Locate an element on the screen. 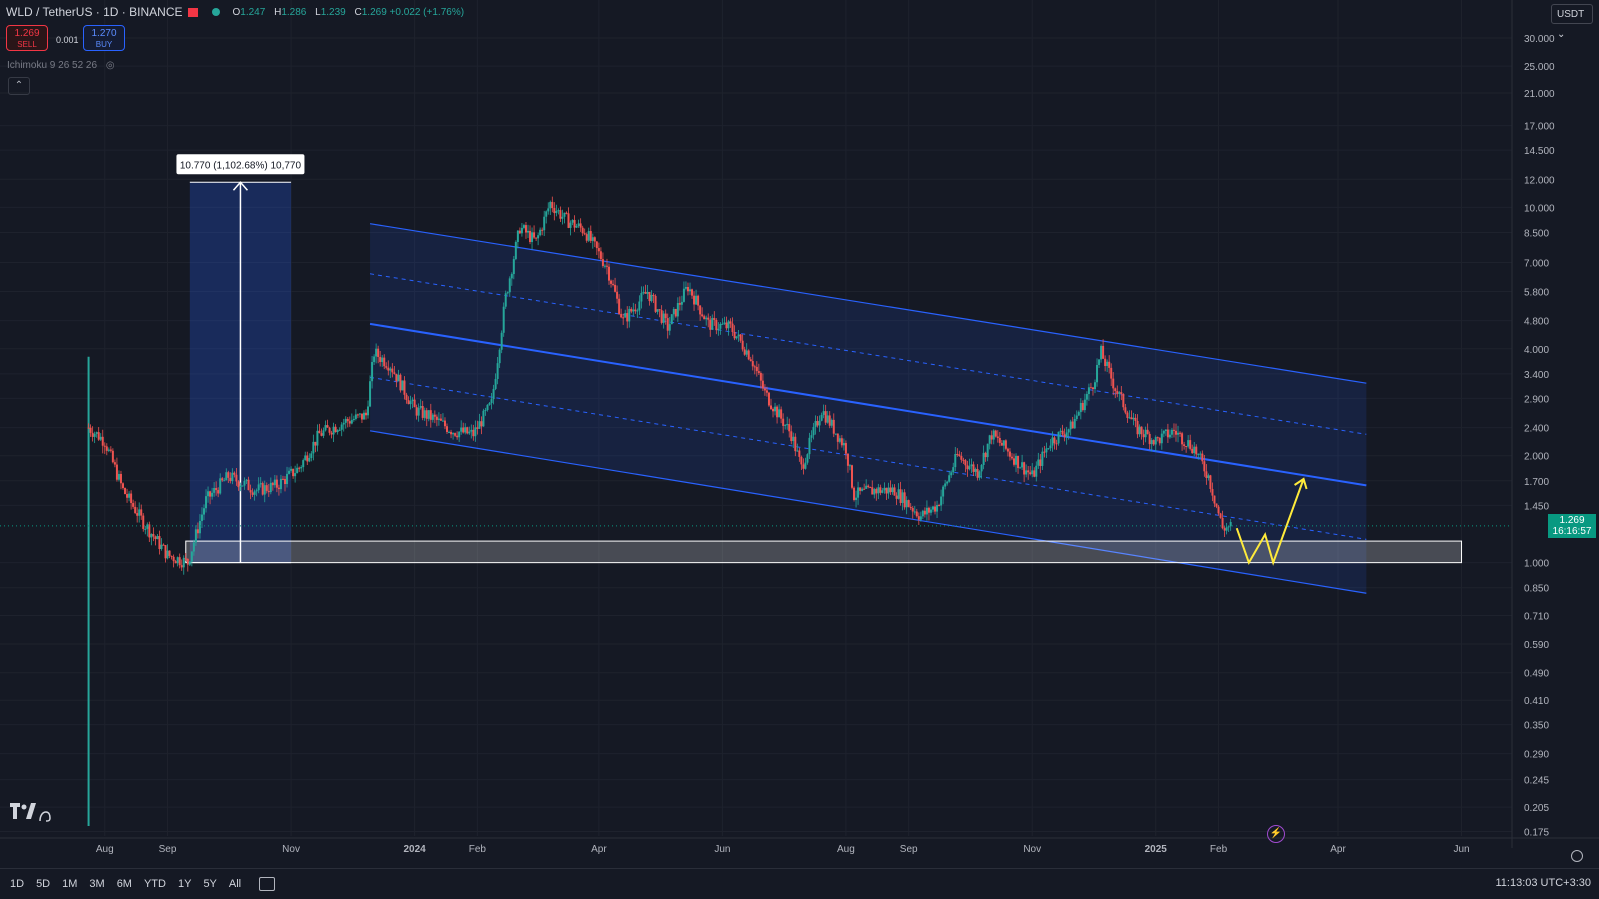 This screenshot has width=1599, height=899. price-axis-label: 3.400 is located at coordinates (1536, 375).